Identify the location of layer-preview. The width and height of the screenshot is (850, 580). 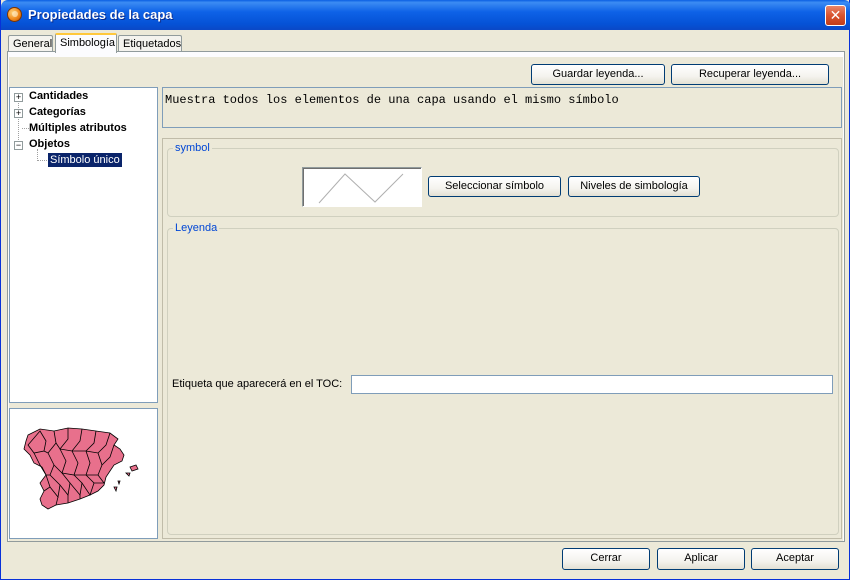
(83, 473).